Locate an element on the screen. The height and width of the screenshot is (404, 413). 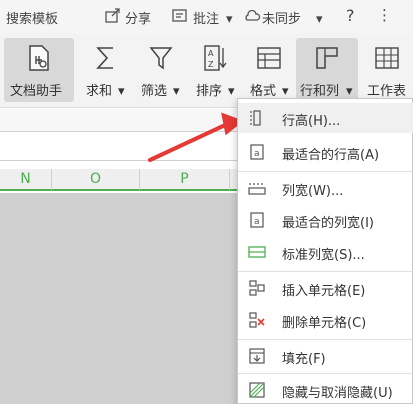
sum-dropdown-icon: ▾ is located at coordinates (121, 91).